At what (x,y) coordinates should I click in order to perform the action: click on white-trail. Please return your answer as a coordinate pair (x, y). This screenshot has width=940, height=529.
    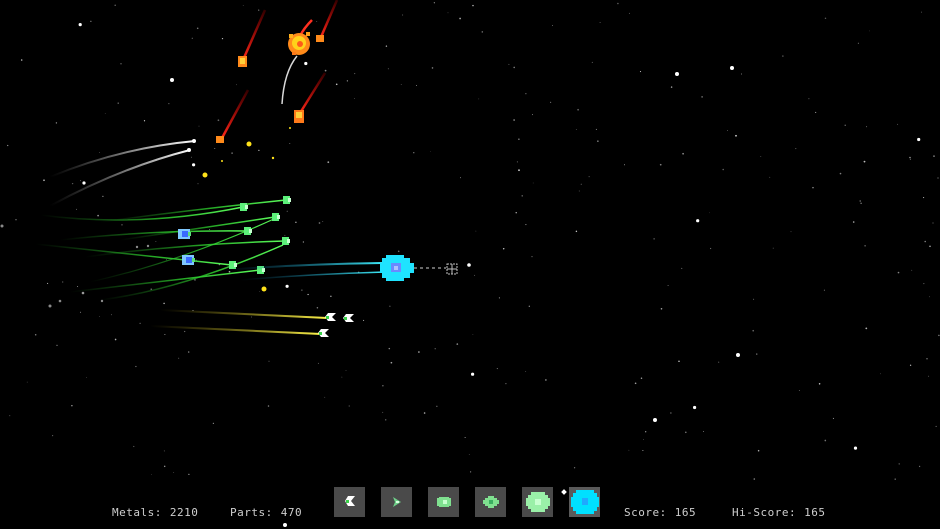
    Looking at the image, I should click on (289, 80).